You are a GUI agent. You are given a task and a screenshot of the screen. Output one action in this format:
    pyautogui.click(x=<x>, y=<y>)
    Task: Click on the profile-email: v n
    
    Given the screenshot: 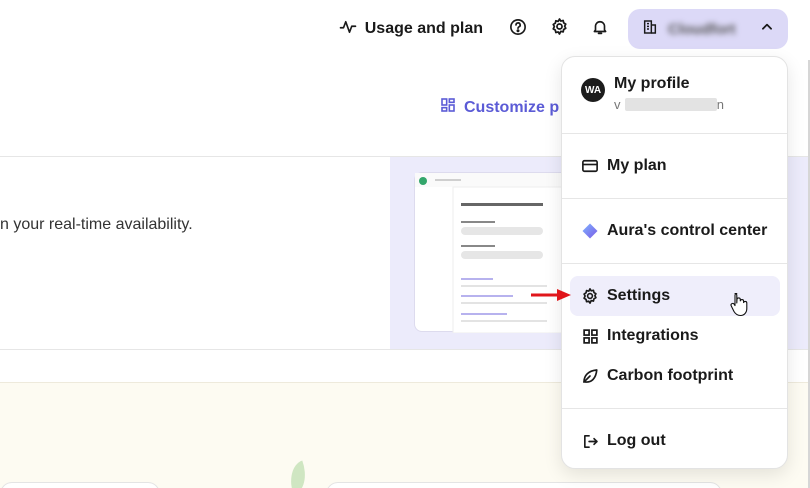 What is the action you would take?
    pyautogui.click(x=669, y=104)
    